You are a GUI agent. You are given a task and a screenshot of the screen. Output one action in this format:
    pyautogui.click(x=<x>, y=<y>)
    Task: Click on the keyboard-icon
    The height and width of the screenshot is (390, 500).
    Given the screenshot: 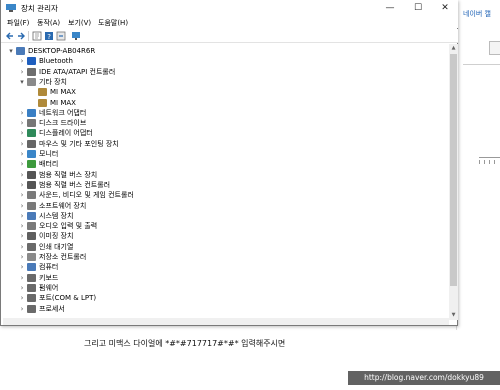 What is the action you would take?
    pyautogui.click(x=31, y=277)
    